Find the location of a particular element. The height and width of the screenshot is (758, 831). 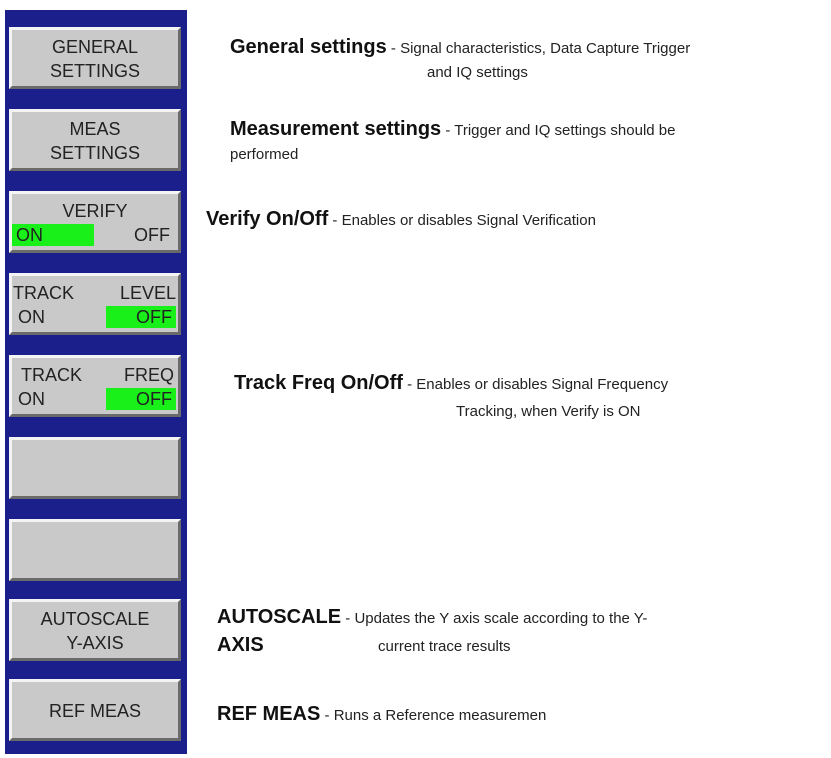

ref-meas-description: REF MEAS - Runs a Reference measuremen is located at coordinates (381, 714).